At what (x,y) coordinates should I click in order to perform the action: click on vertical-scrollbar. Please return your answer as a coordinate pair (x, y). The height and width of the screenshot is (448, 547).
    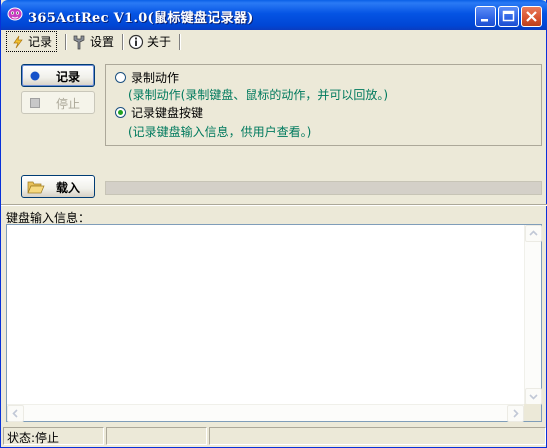
    Looking at the image, I should click on (533, 315).